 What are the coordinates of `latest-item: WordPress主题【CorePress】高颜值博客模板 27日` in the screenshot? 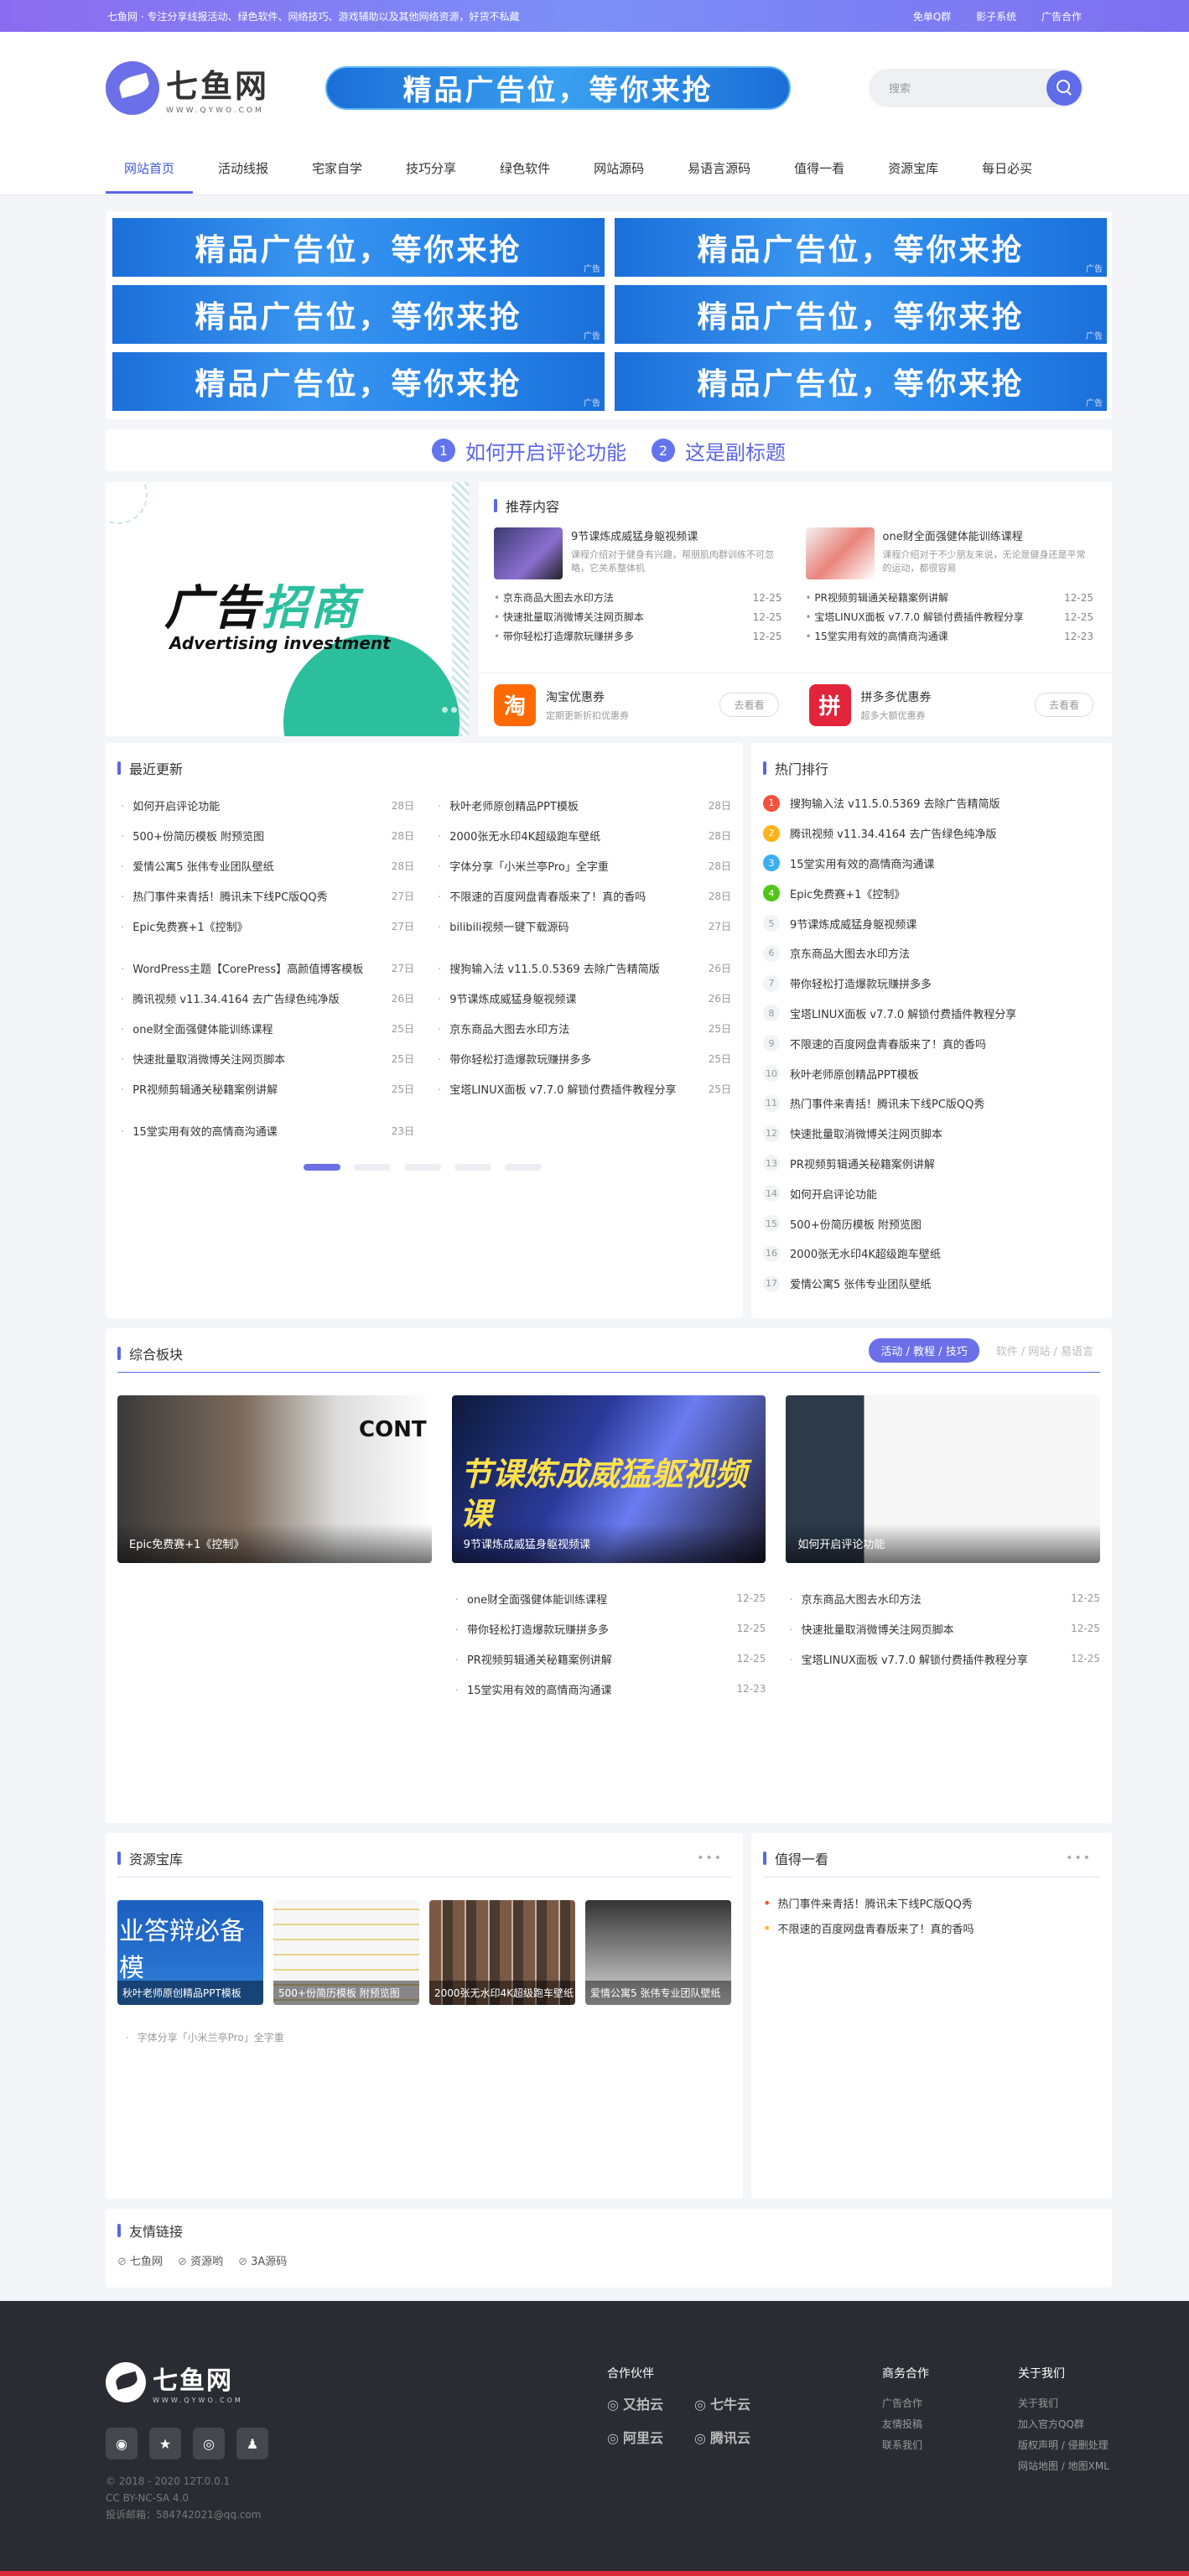 It's located at (265, 968).